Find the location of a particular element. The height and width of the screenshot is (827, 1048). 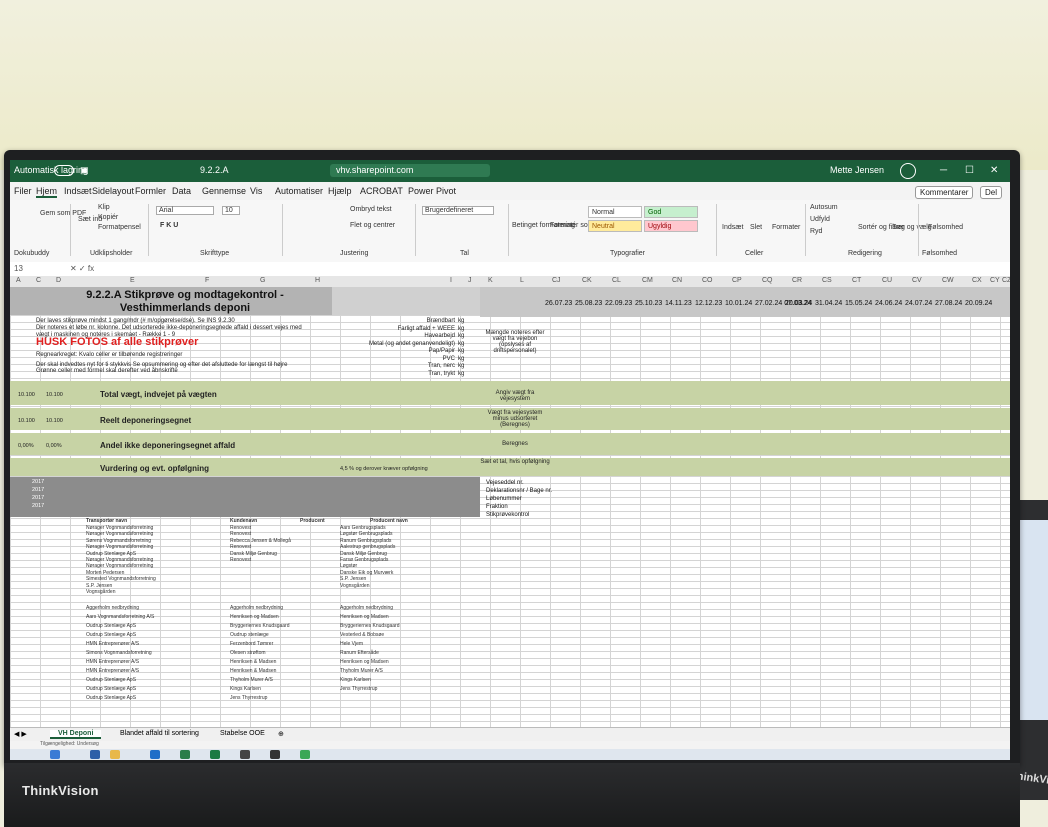

save-icon: ▣ is located at coordinates (84, 170).